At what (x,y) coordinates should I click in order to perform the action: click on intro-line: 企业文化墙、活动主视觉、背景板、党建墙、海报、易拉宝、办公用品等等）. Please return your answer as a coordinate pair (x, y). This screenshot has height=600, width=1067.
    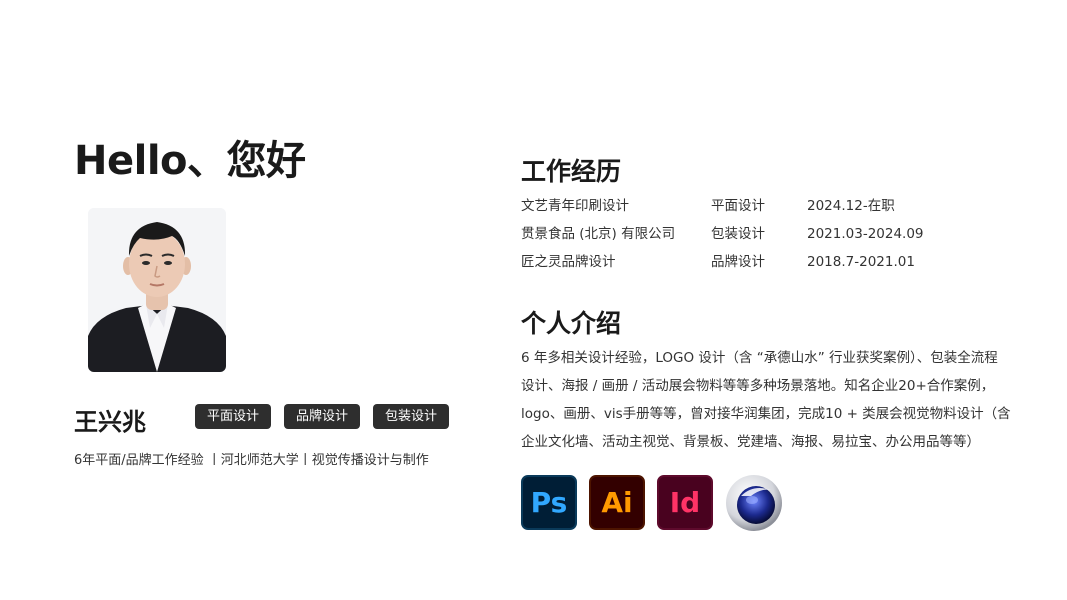
    Looking at the image, I should click on (750, 442).